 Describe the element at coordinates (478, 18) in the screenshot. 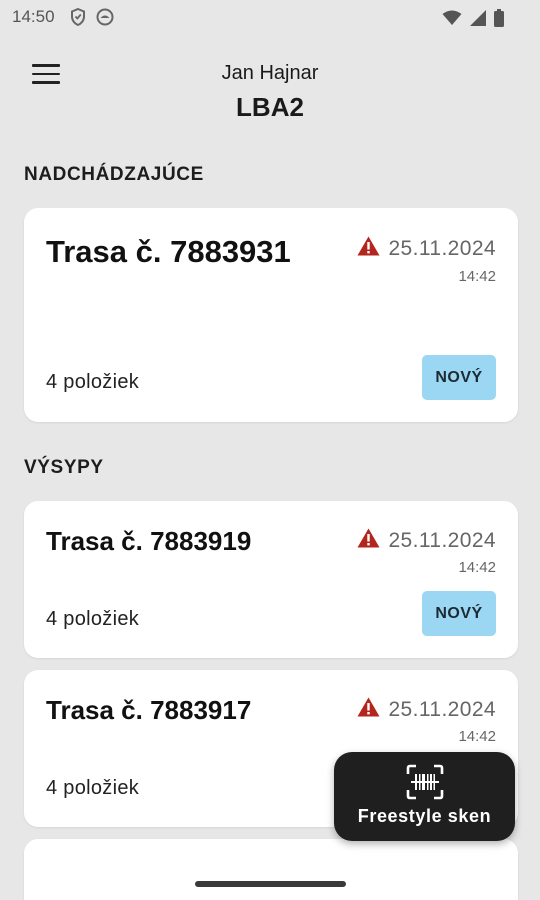

I see `signal-icon` at that location.